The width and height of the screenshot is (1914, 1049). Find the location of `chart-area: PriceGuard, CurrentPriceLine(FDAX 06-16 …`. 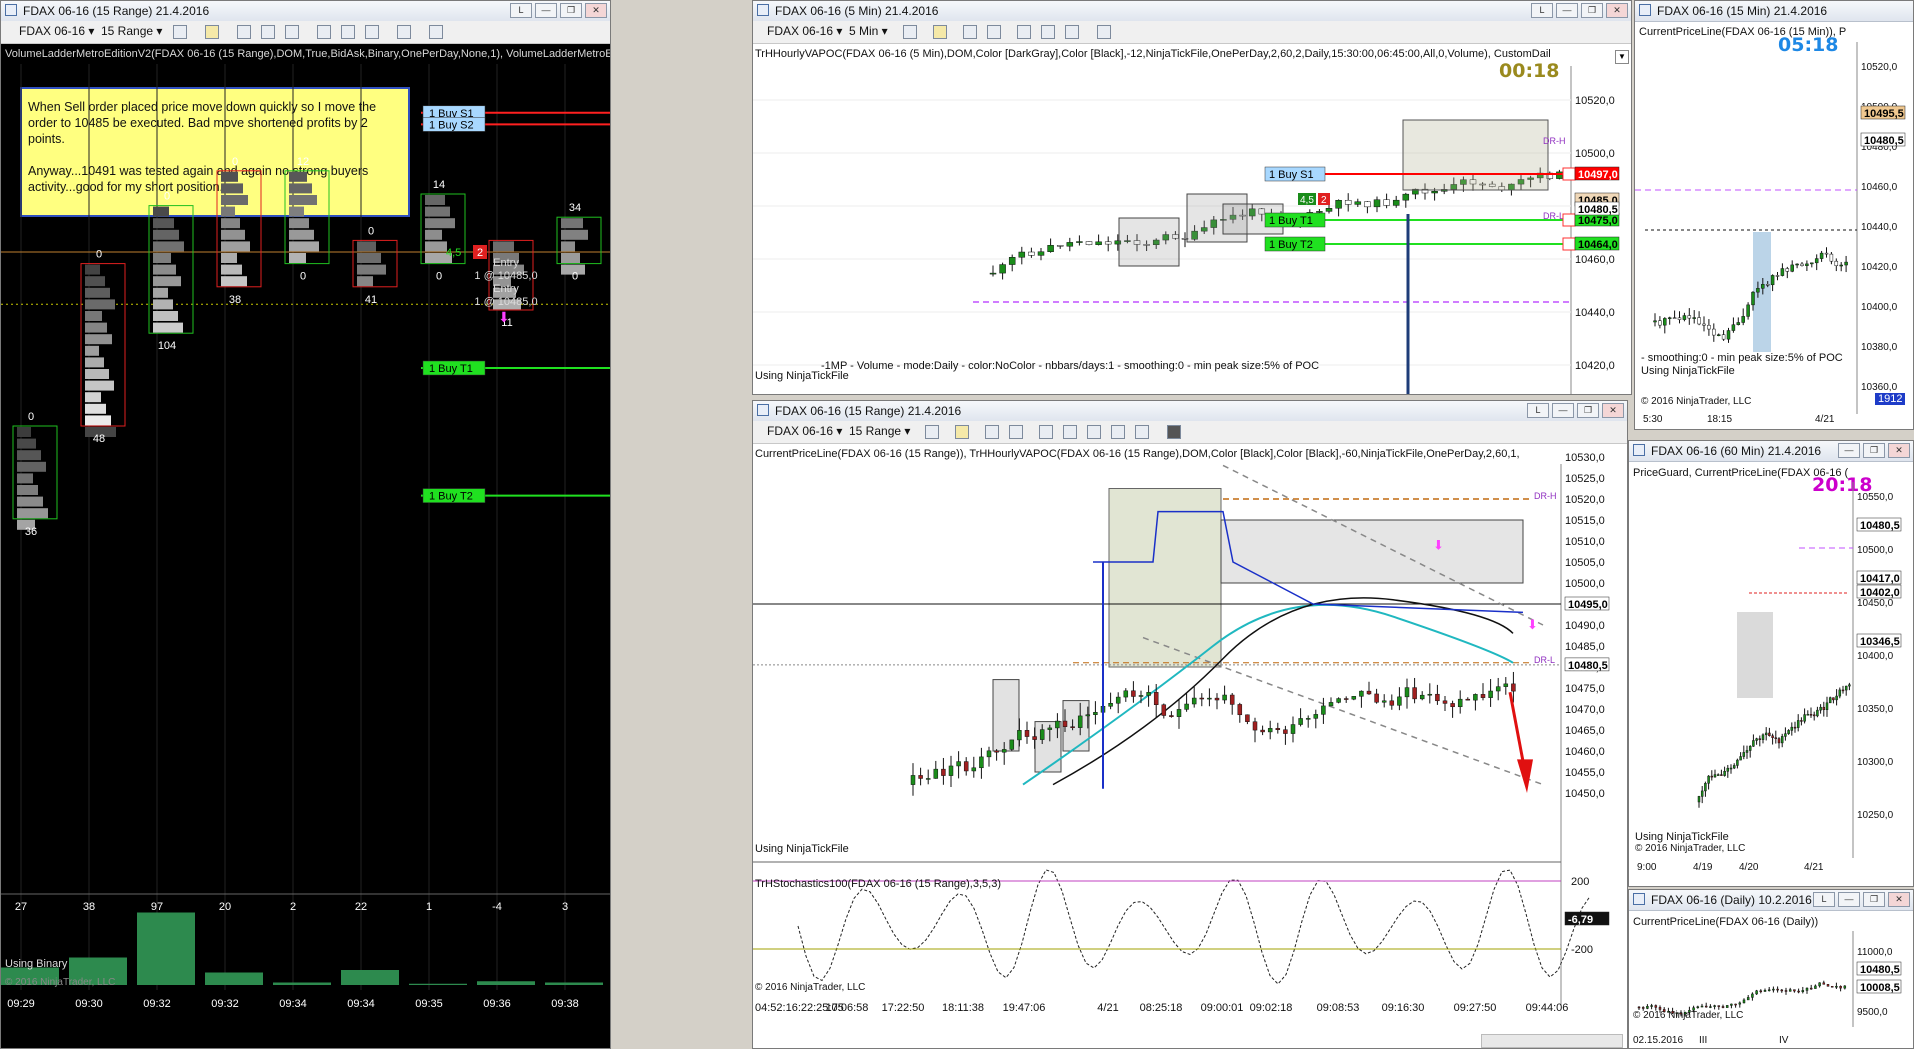

chart-area: PriceGuard, CurrentPriceLine(FDAX 06-16 … is located at coordinates (1771, 674).